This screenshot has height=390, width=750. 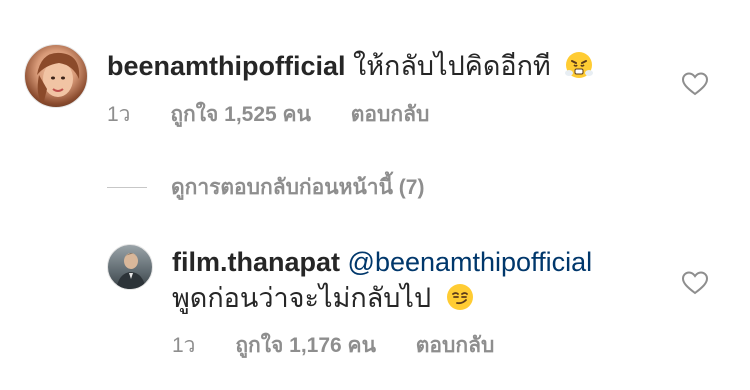 What do you see at coordinates (297, 187) in the screenshot?
I see `view-replies-label: ดูการตอบกลับก่อนหน้านี้ (7)` at bounding box center [297, 187].